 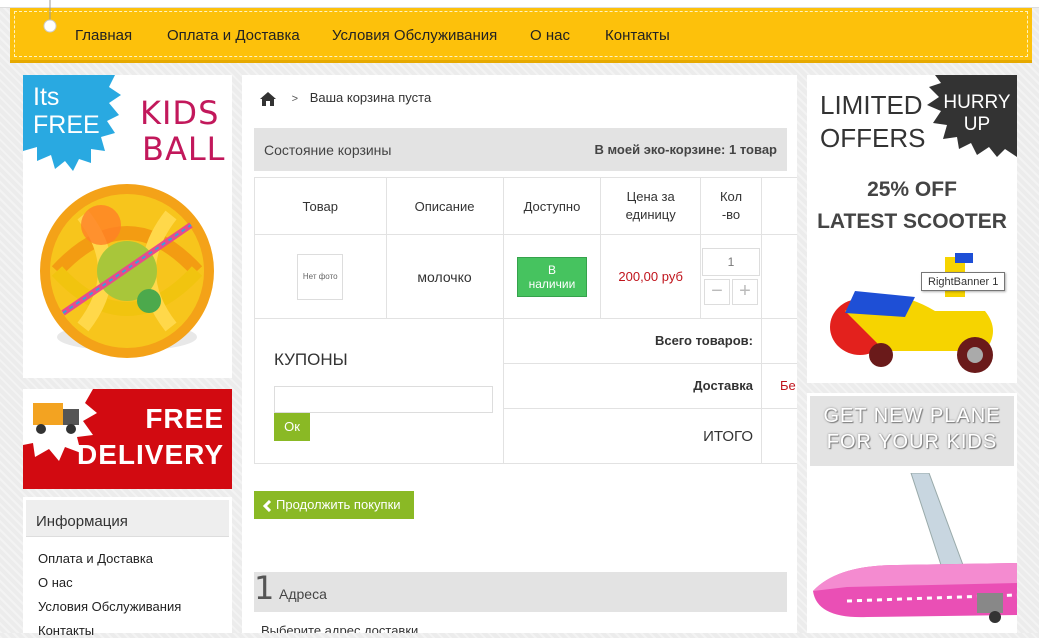 What do you see at coordinates (95, 558) in the screenshot?
I see `info-link-payment-delivery: Оплата и Доставка` at bounding box center [95, 558].